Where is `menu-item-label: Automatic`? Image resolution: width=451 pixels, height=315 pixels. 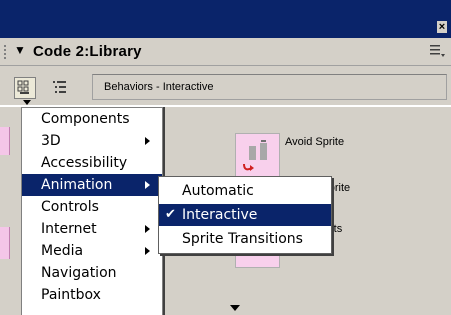
menu-item-label: Automatic is located at coordinates (218, 191).